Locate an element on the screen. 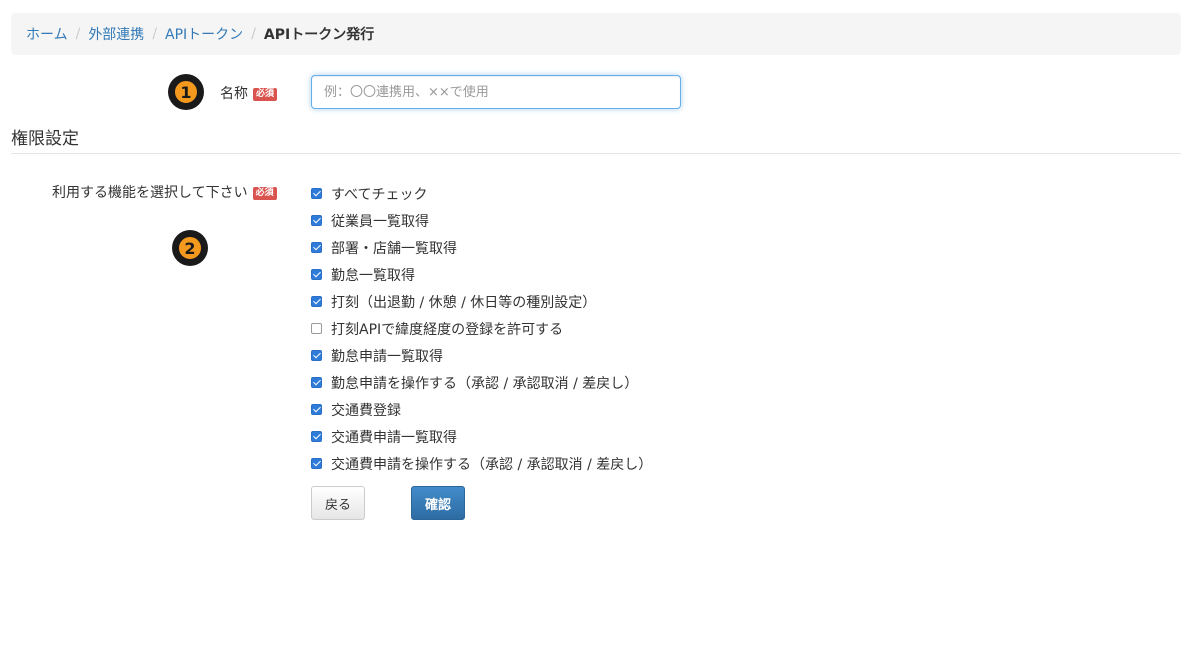 This screenshot has width=1188, height=667. breadcrumb-current: APIトークン発行 is located at coordinates (319, 35).